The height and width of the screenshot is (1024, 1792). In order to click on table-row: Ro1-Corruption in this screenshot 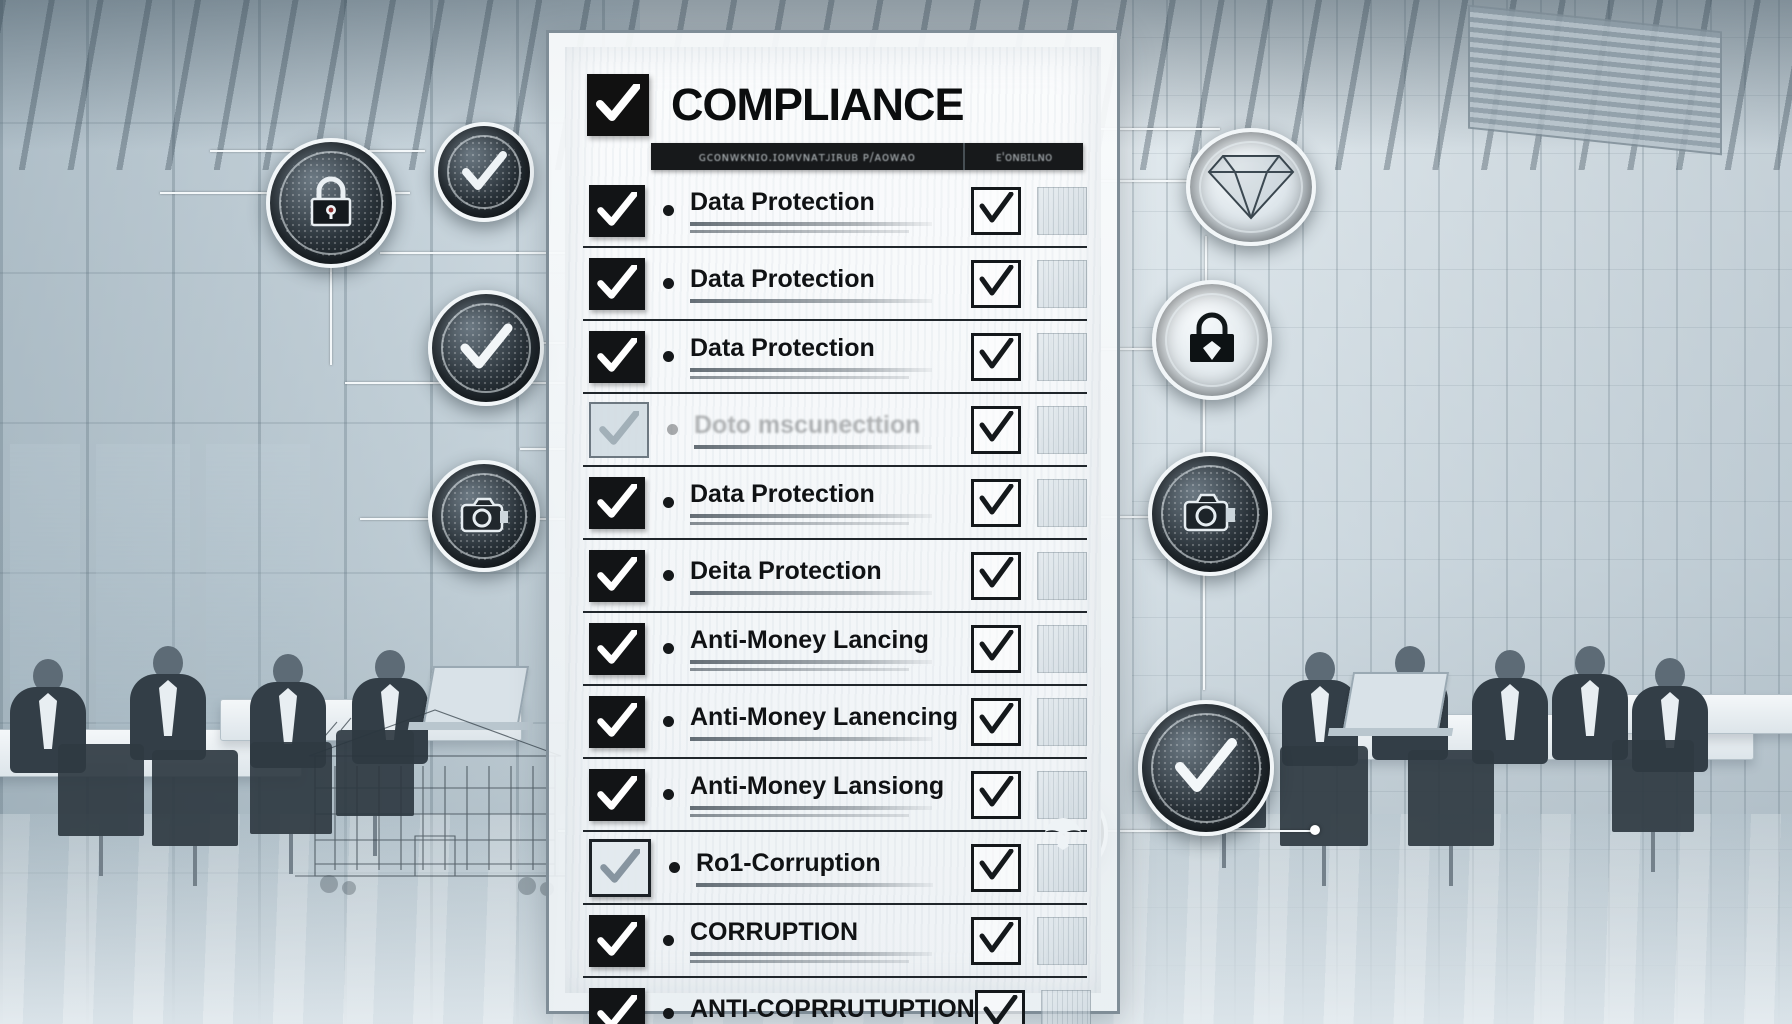, I will do `click(835, 868)`.